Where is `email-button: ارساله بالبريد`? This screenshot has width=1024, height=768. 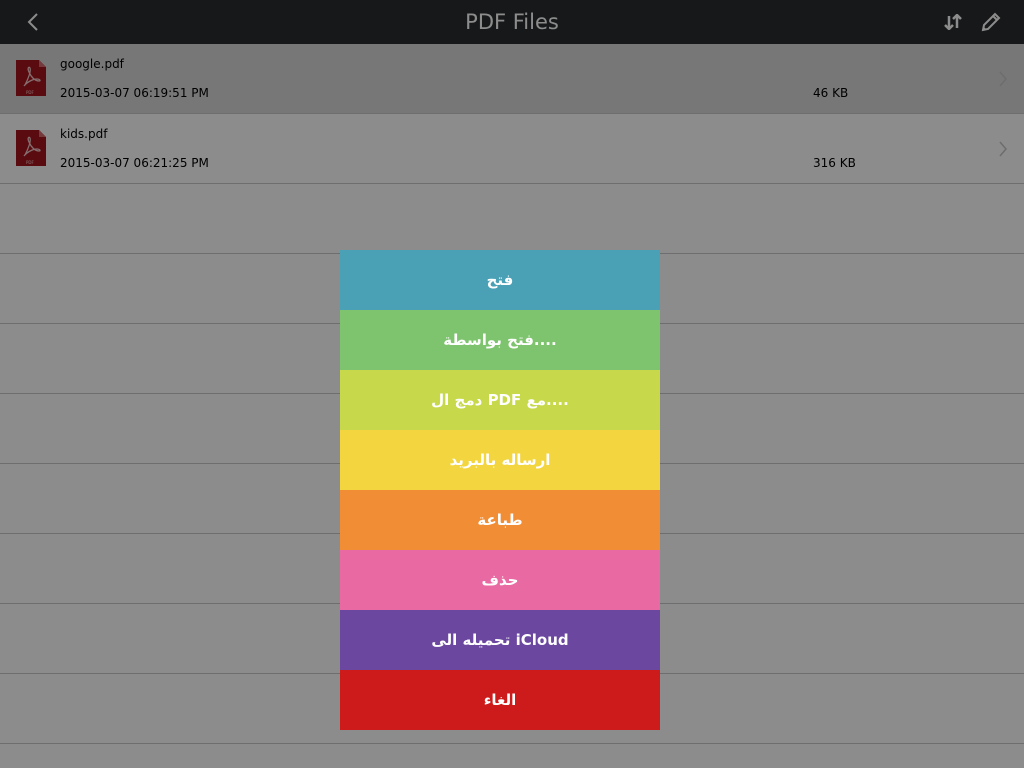
email-button: ارساله بالبريد is located at coordinates (500, 460).